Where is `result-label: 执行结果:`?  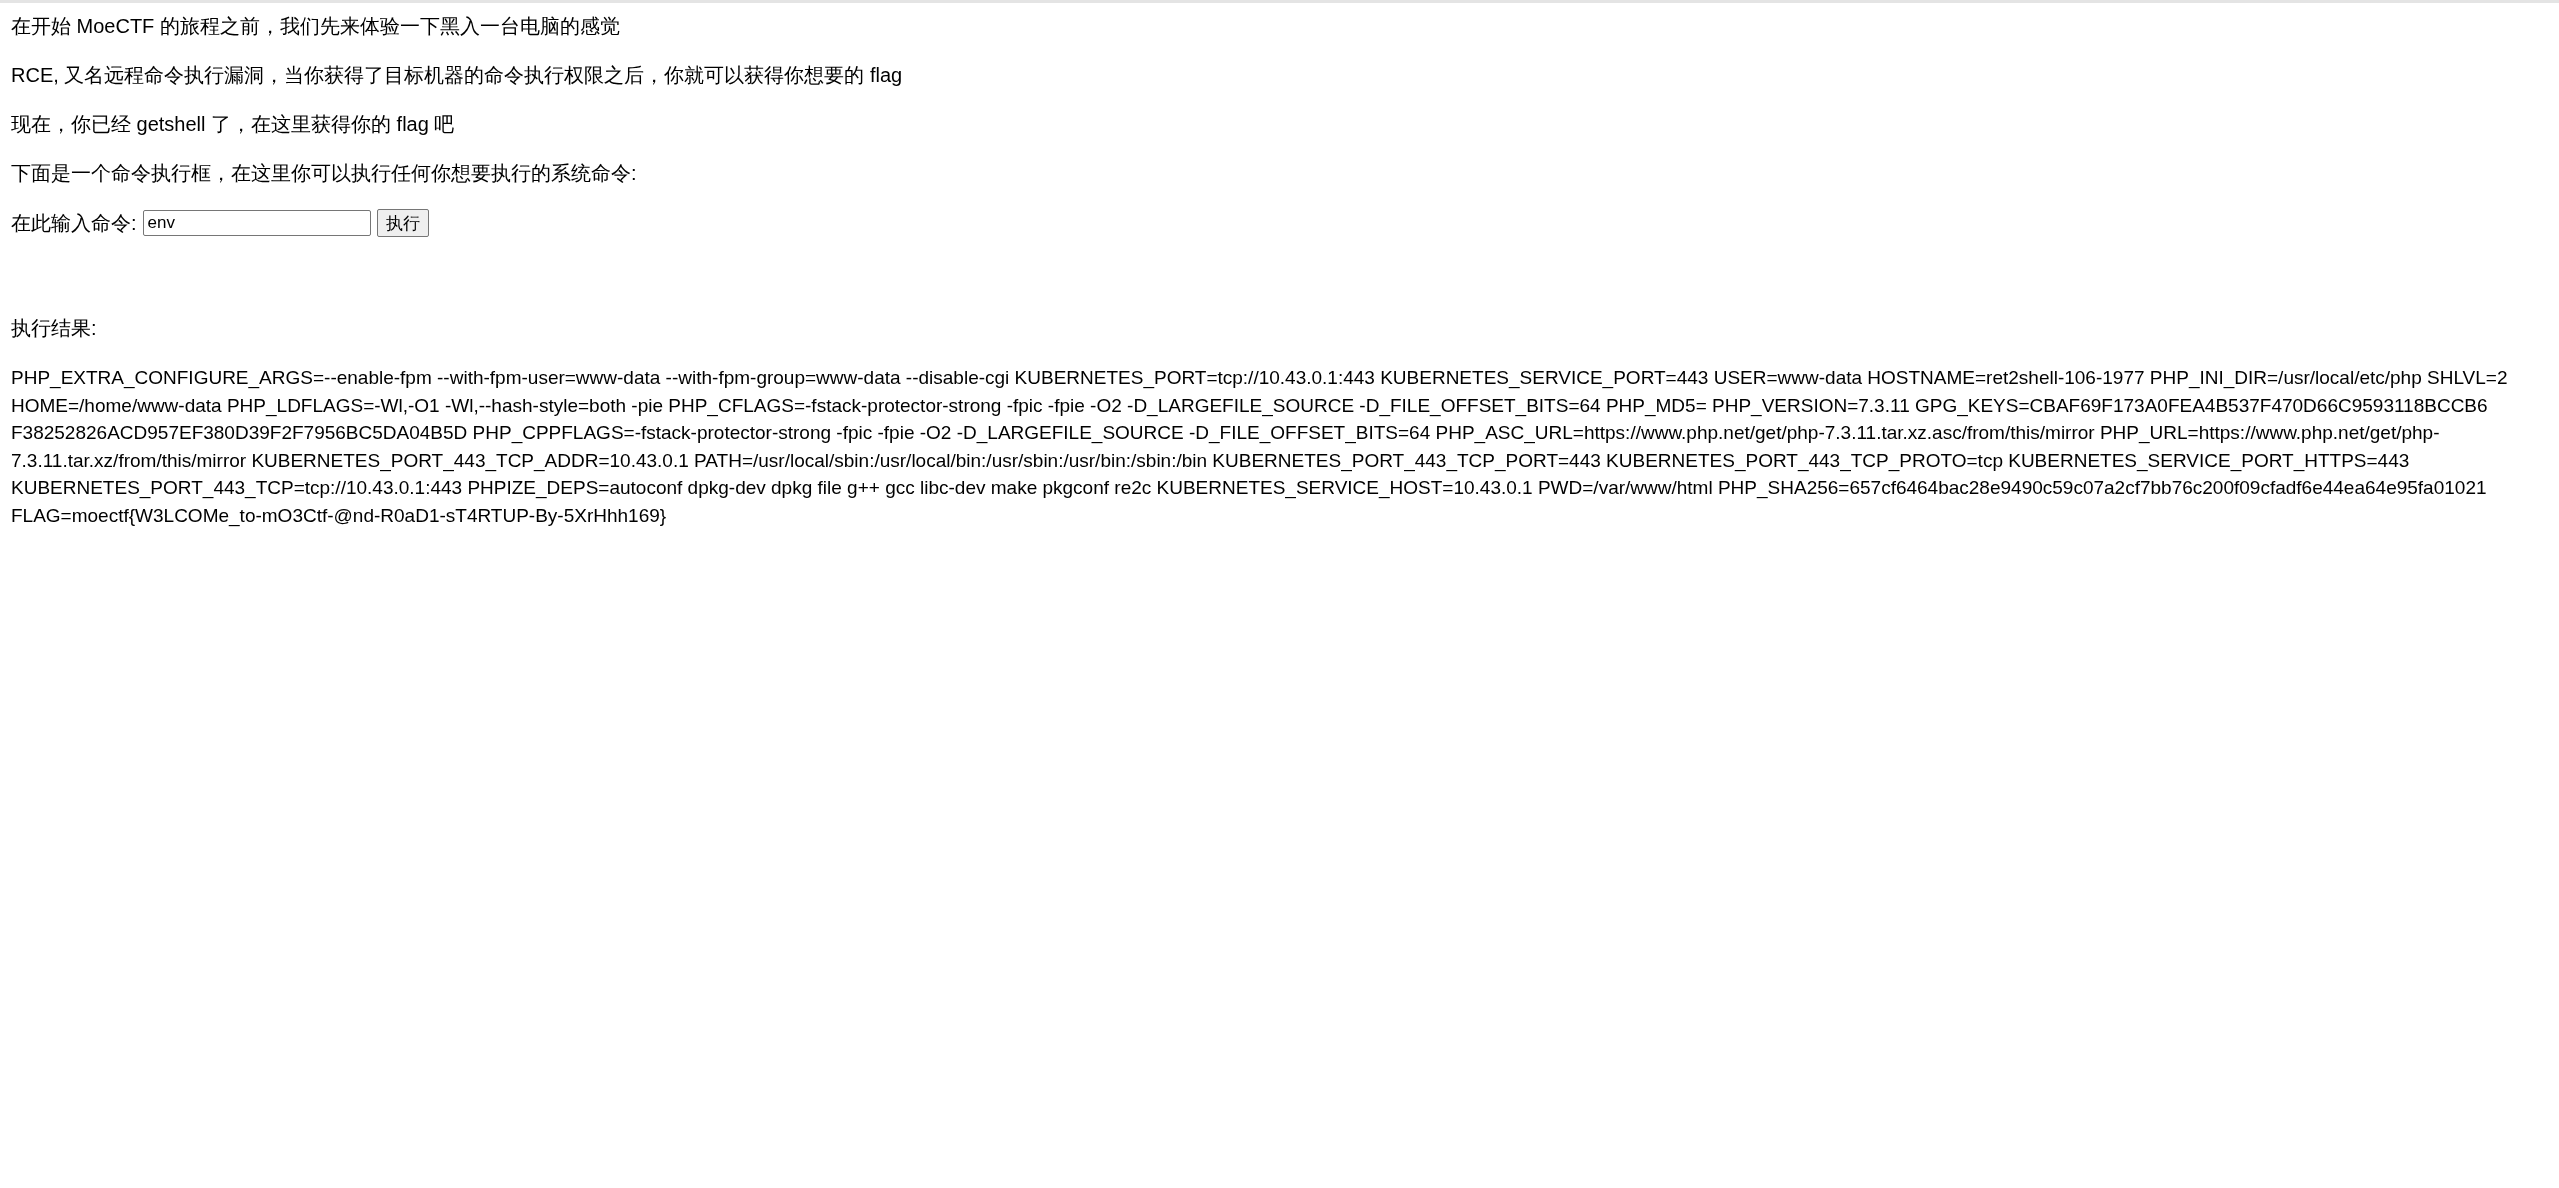 result-label: 执行结果: is located at coordinates (54, 328).